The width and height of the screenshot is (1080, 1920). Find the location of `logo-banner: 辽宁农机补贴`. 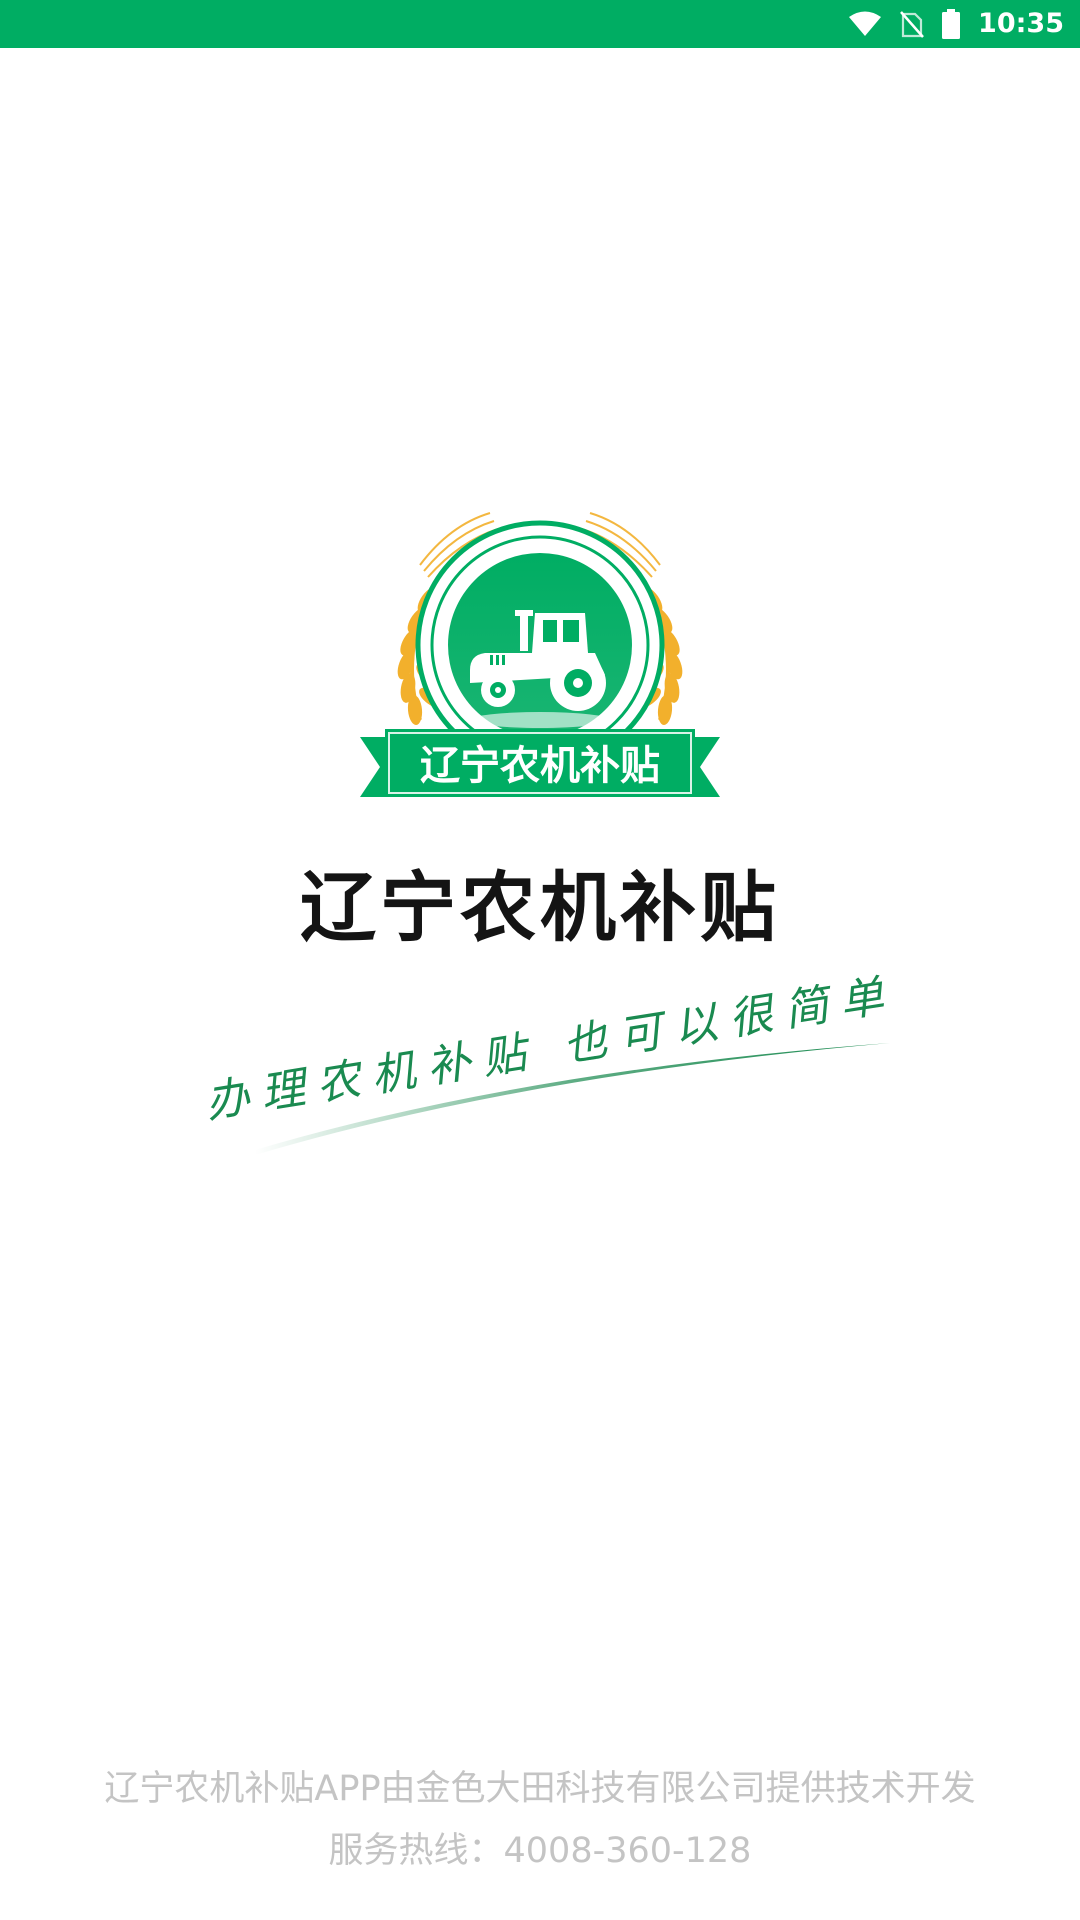

logo-banner: 辽宁农机补贴 is located at coordinates (540, 763).